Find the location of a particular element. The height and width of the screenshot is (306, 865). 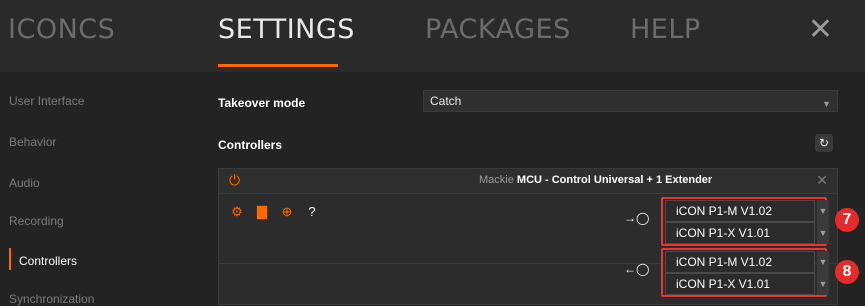

tab-iconcs: ICONCS is located at coordinates (61, 29).